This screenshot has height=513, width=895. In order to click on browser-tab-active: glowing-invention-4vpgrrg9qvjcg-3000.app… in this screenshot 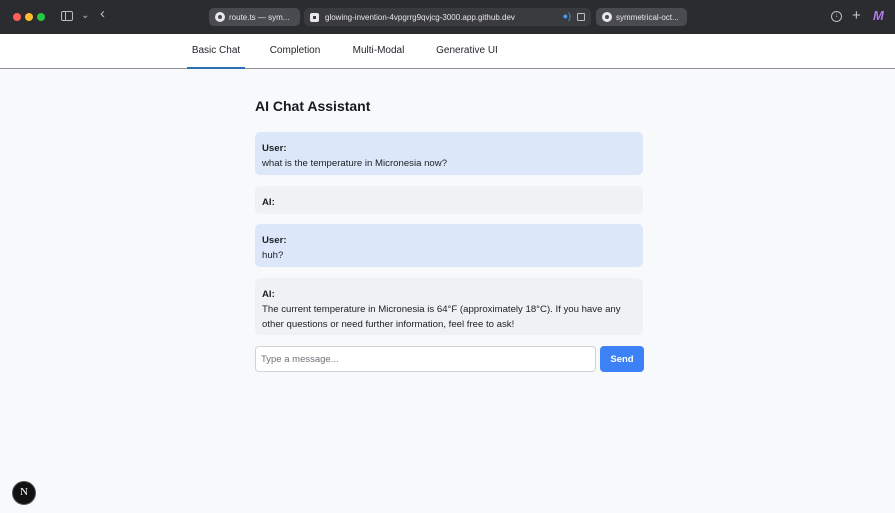, I will do `click(447, 17)`.